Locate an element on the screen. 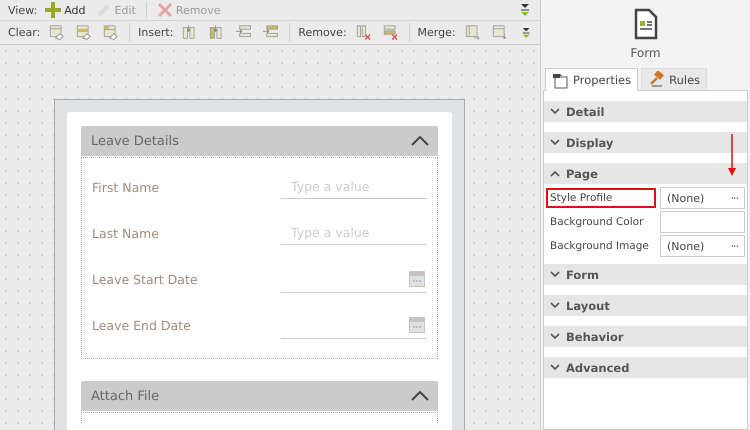 The height and width of the screenshot is (430, 750). form-document-icon is located at coordinates (646, 24).